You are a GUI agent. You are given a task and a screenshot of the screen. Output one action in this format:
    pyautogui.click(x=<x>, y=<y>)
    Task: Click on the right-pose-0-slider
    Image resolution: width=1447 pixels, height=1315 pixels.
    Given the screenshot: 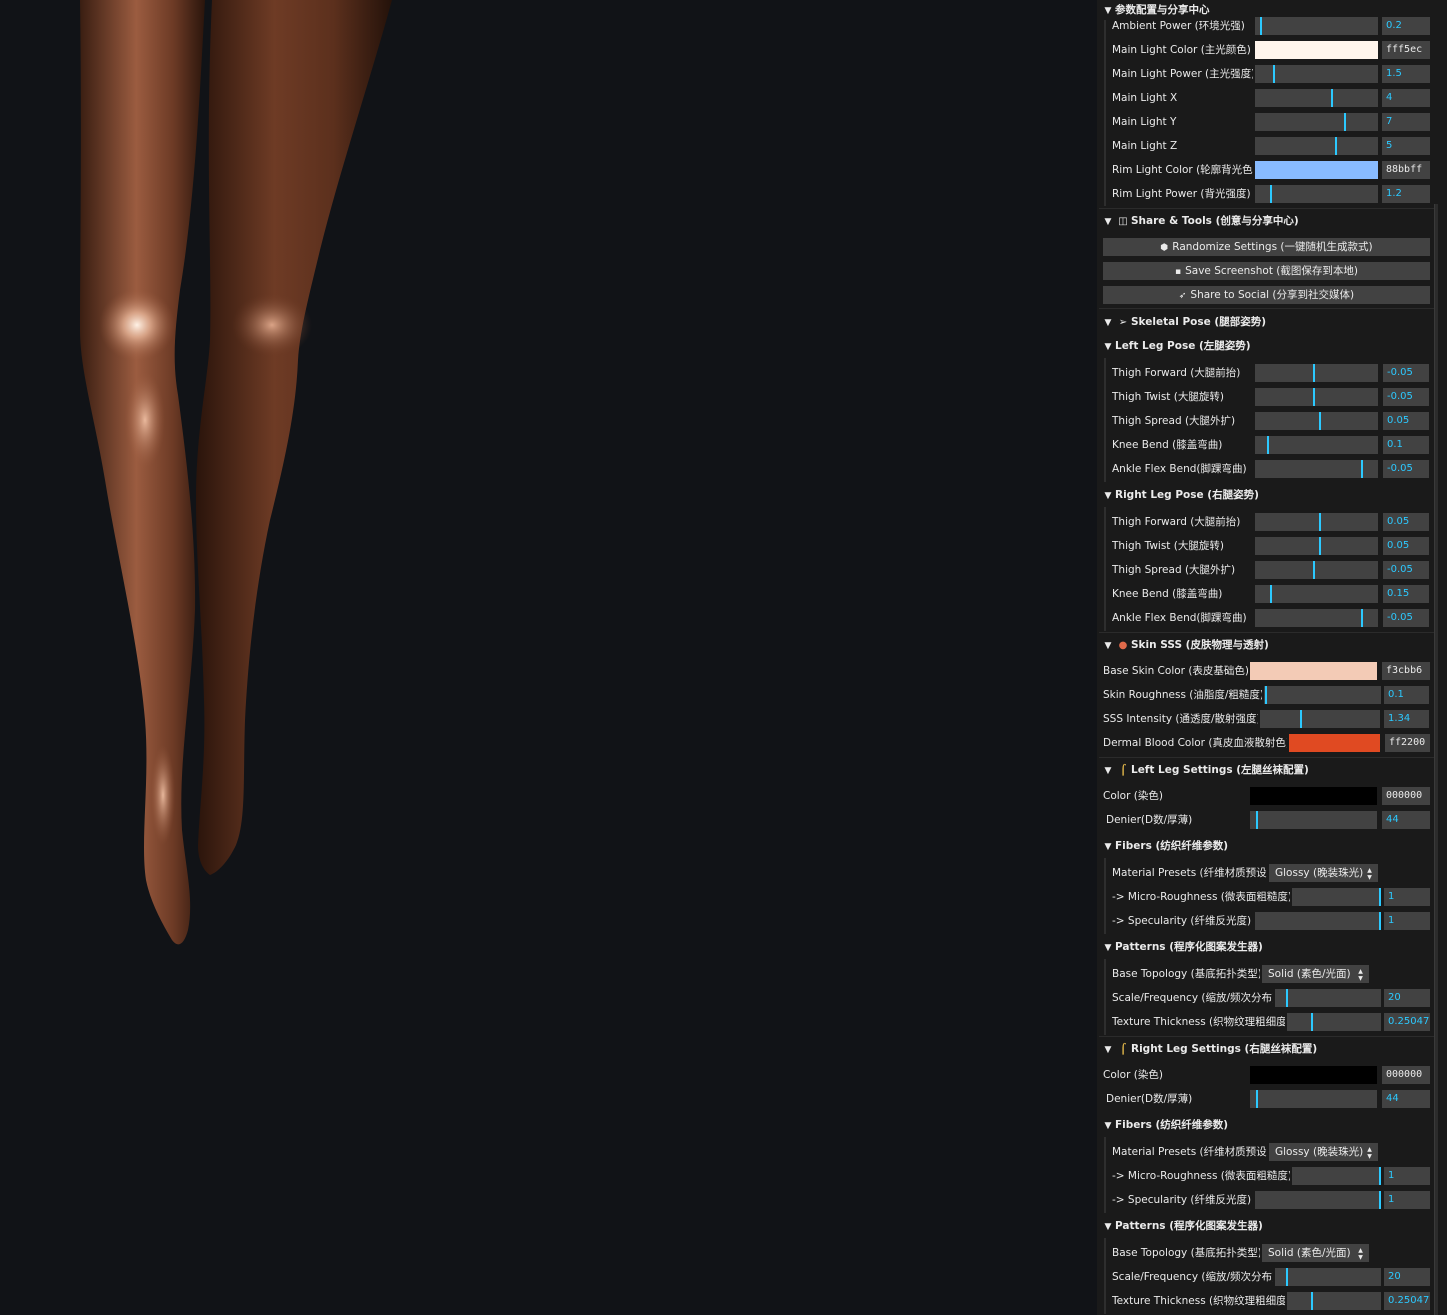 What is the action you would take?
    pyautogui.click(x=1316, y=522)
    